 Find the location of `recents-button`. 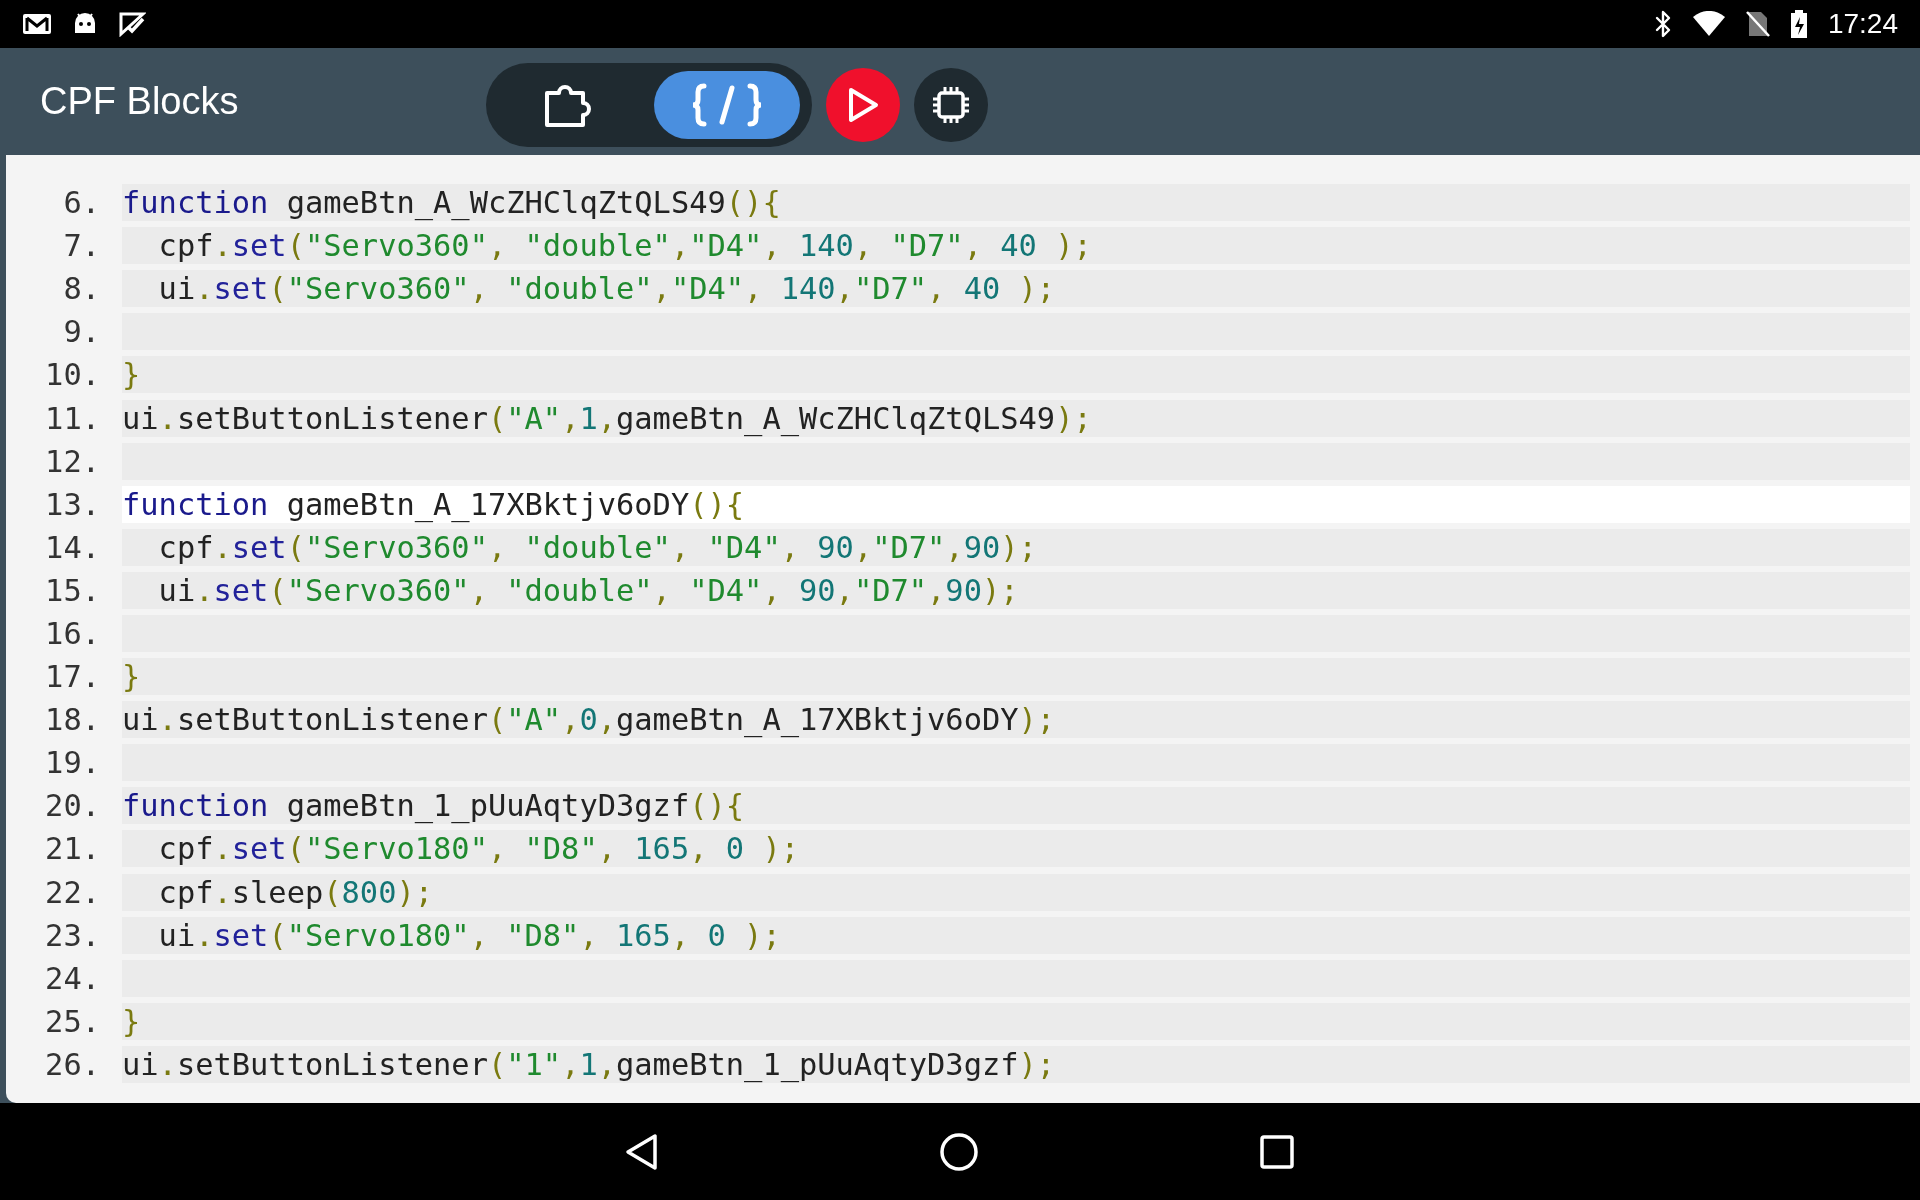

recents-button is located at coordinates (1277, 1151).